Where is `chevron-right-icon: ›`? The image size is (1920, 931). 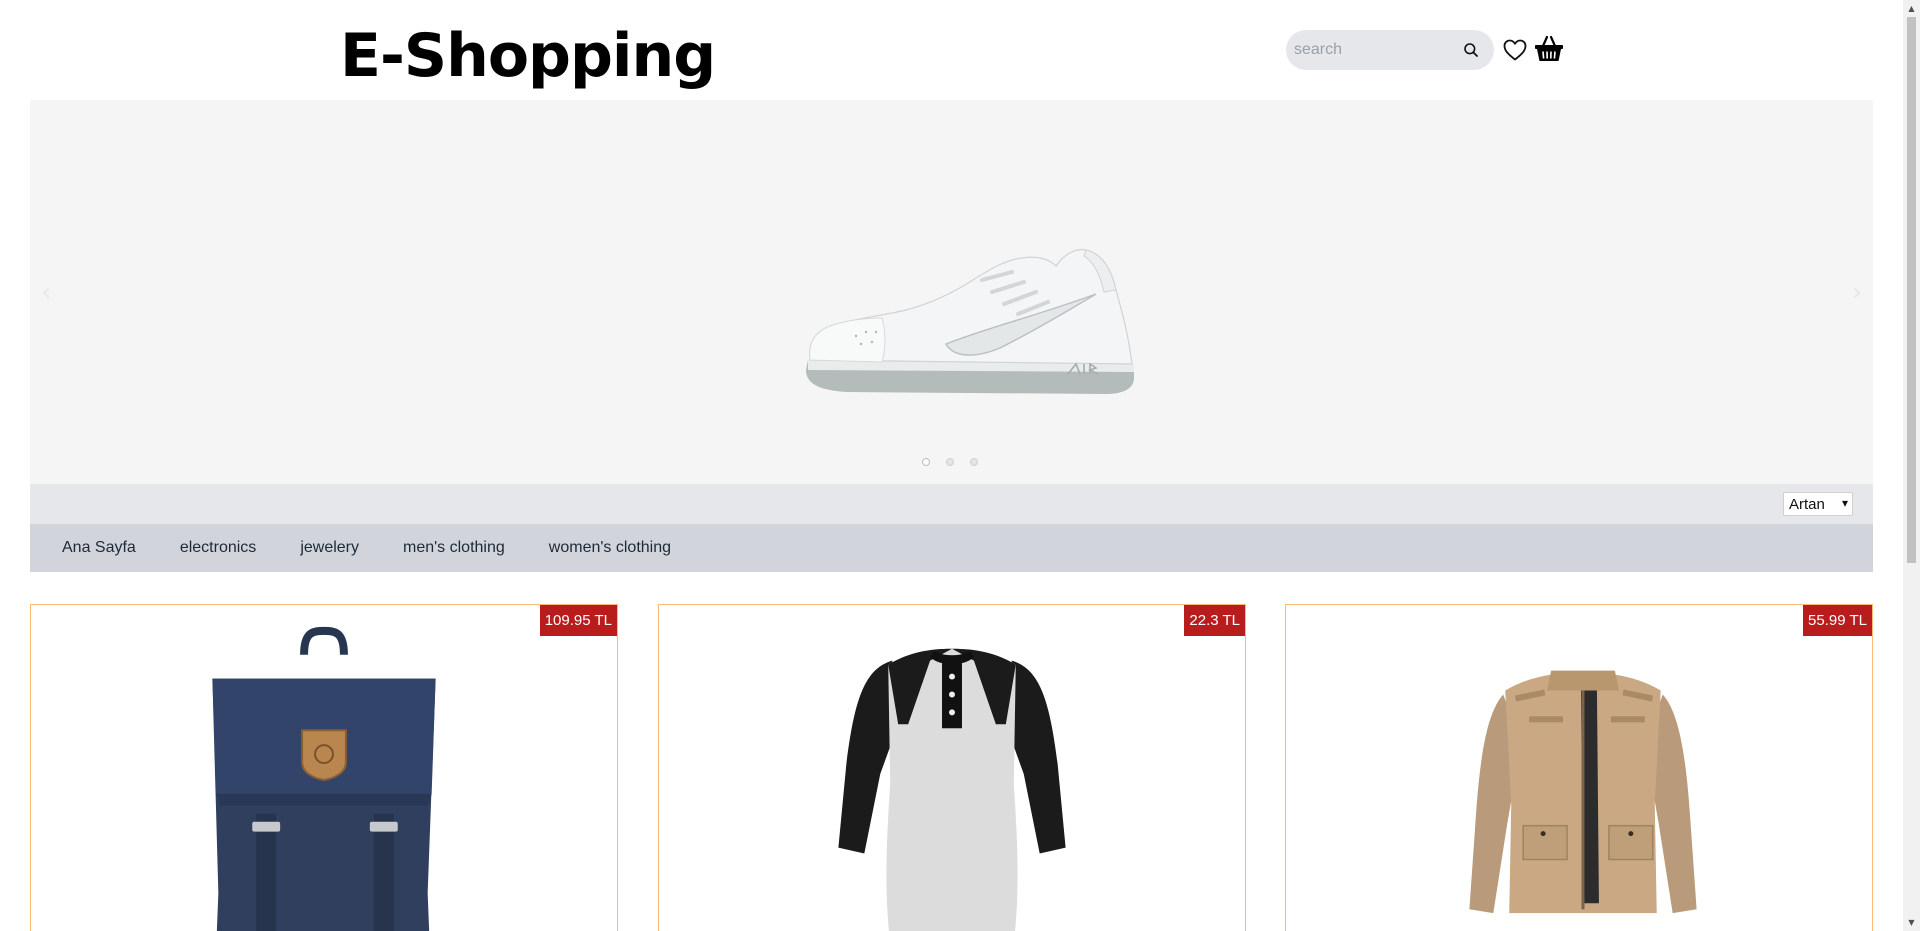
chevron-right-icon: › is located at coordinates (1857, 292).